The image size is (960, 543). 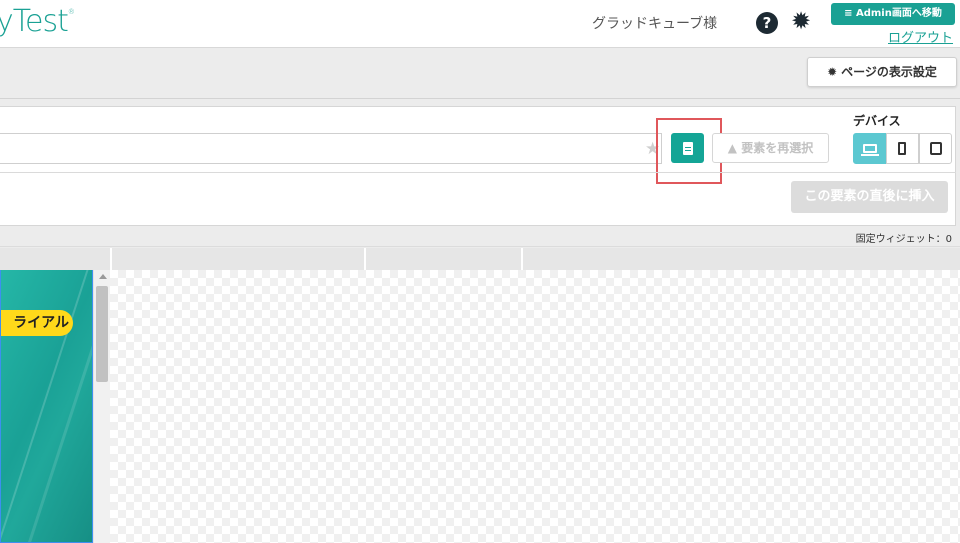 What do you see at coordinates (767, 23) in the screenshot?
I see `help-icon: ?` at bounding box center [767, 23].